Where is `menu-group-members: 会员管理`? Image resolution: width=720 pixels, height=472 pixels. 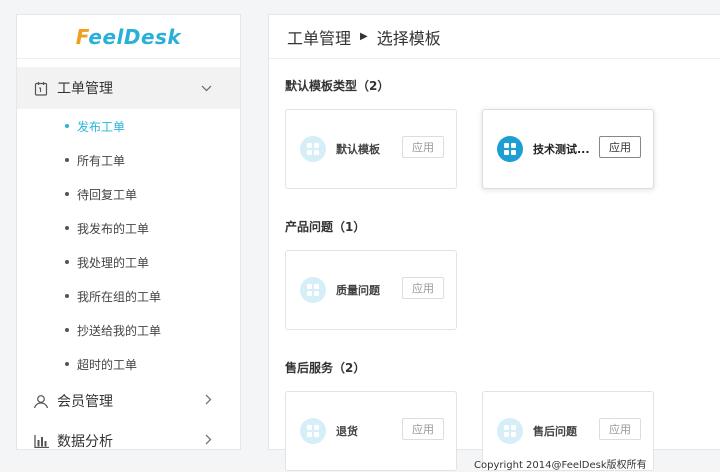 menu-group-members: 会员管理 is located at coordinates (128, 401).